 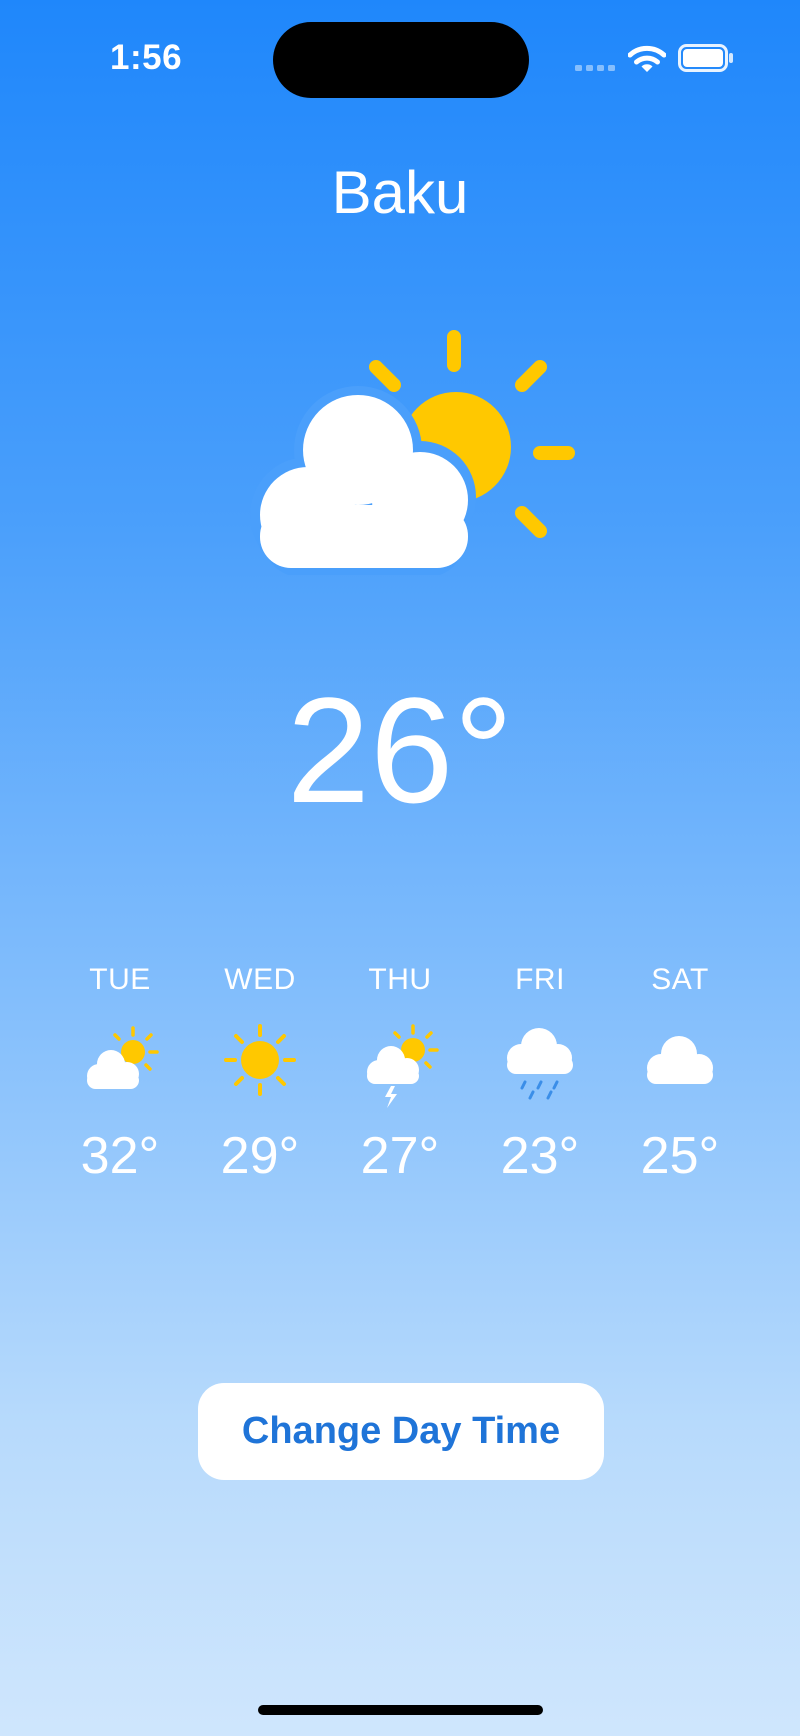 I want to click on current-temperature-value: 26°, so click(x=400, y=750).